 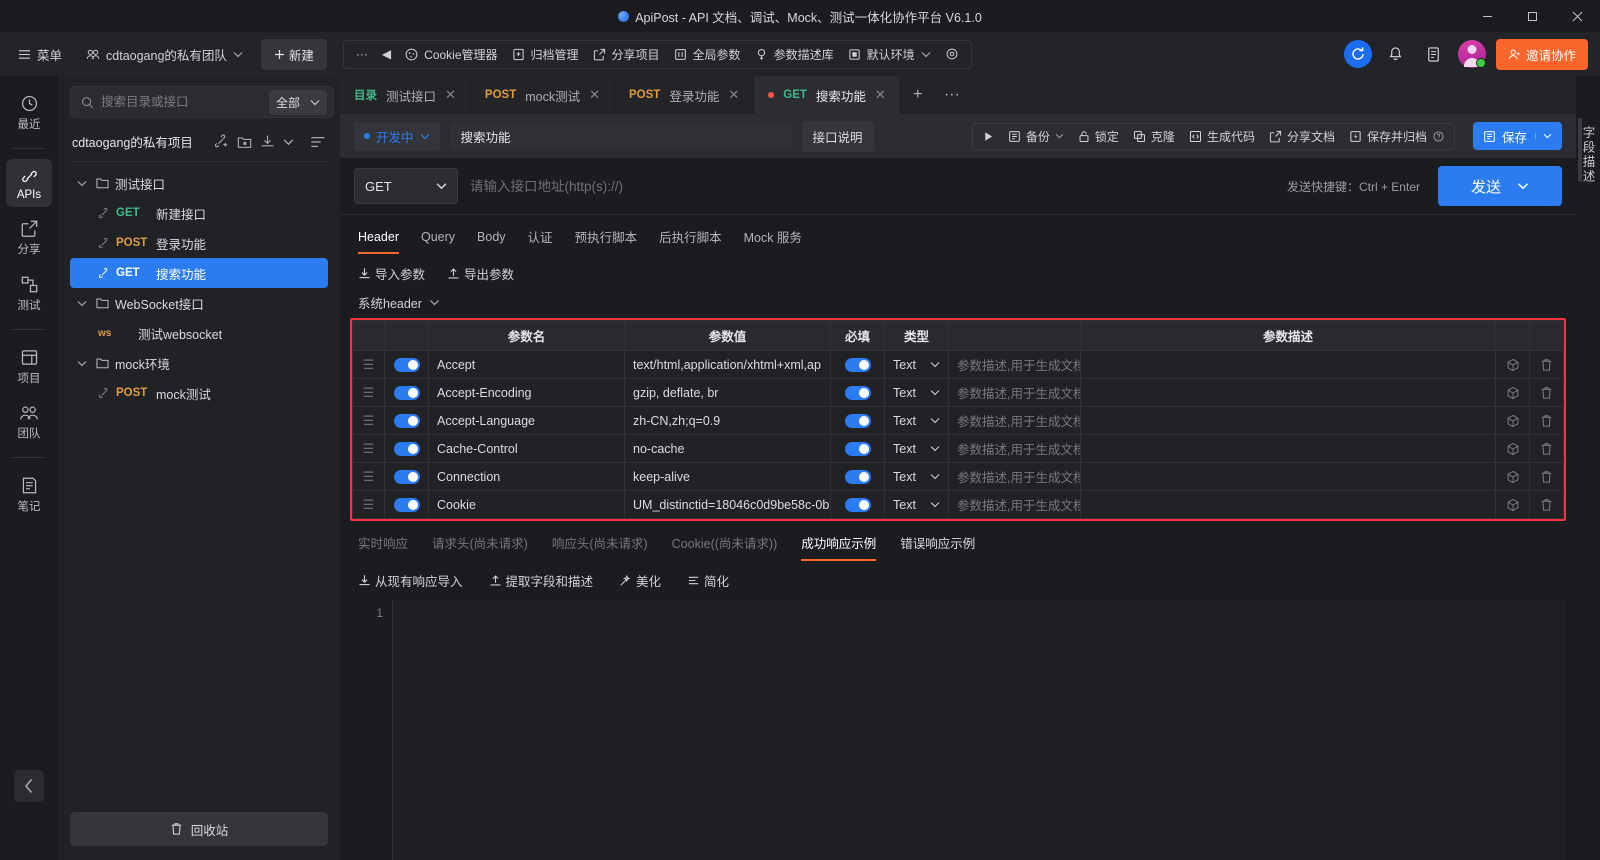 What do you see at coordinates (727, 476) in the screenshot?
I see `row-param-value: keep-alive` at bounding box center [727, 476].